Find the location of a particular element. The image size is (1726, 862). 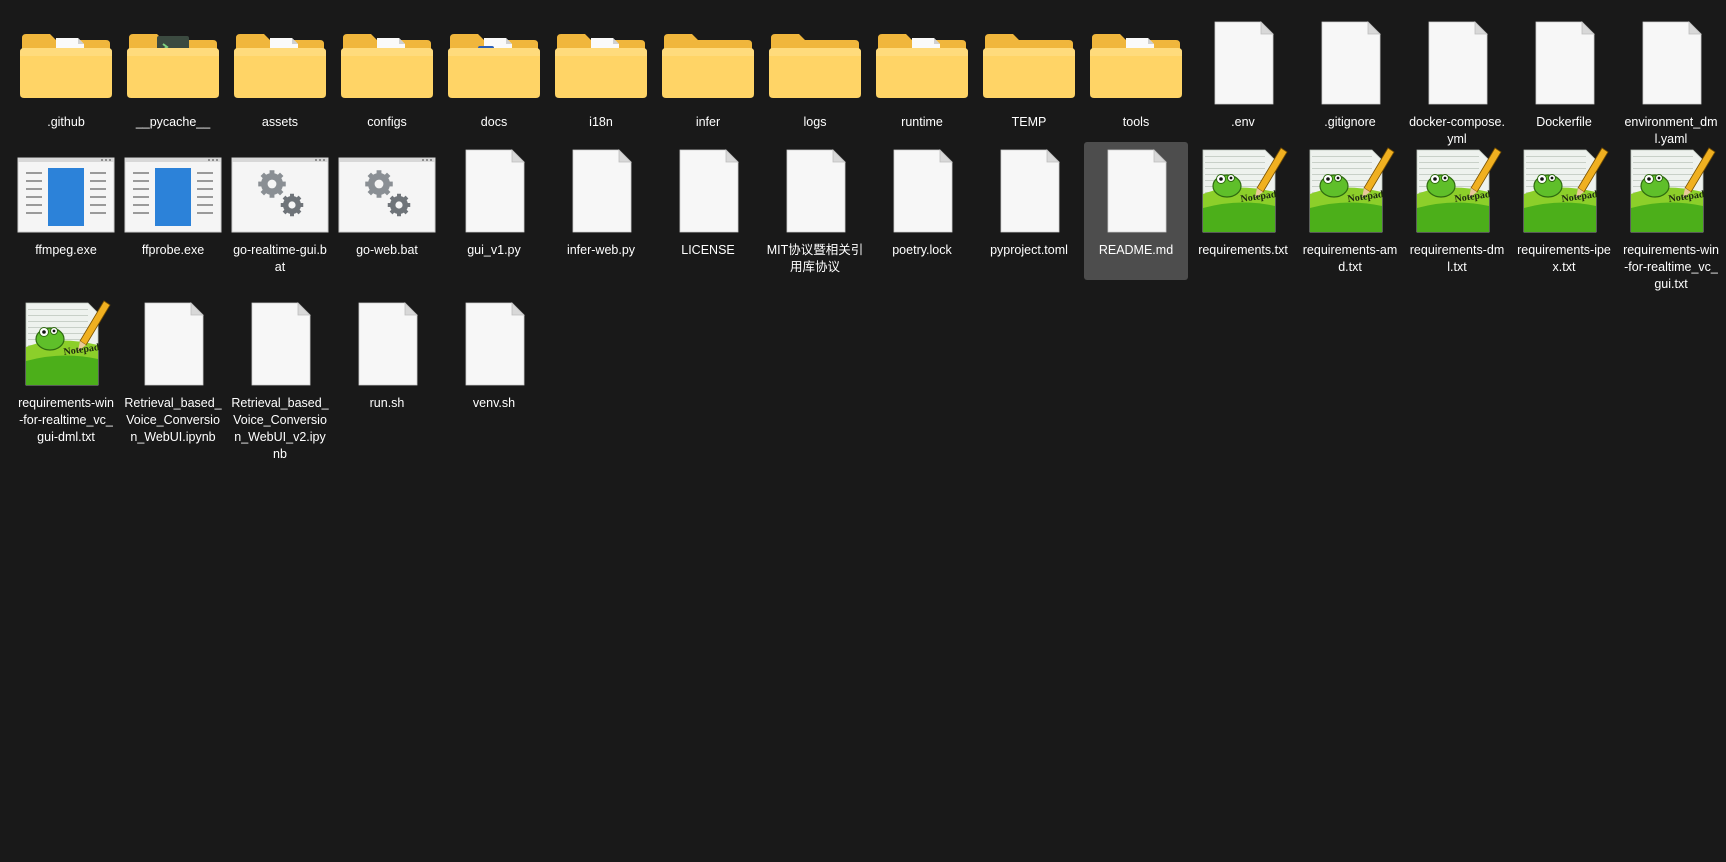

file-item-label: configs is located at coordinates (387, 122).